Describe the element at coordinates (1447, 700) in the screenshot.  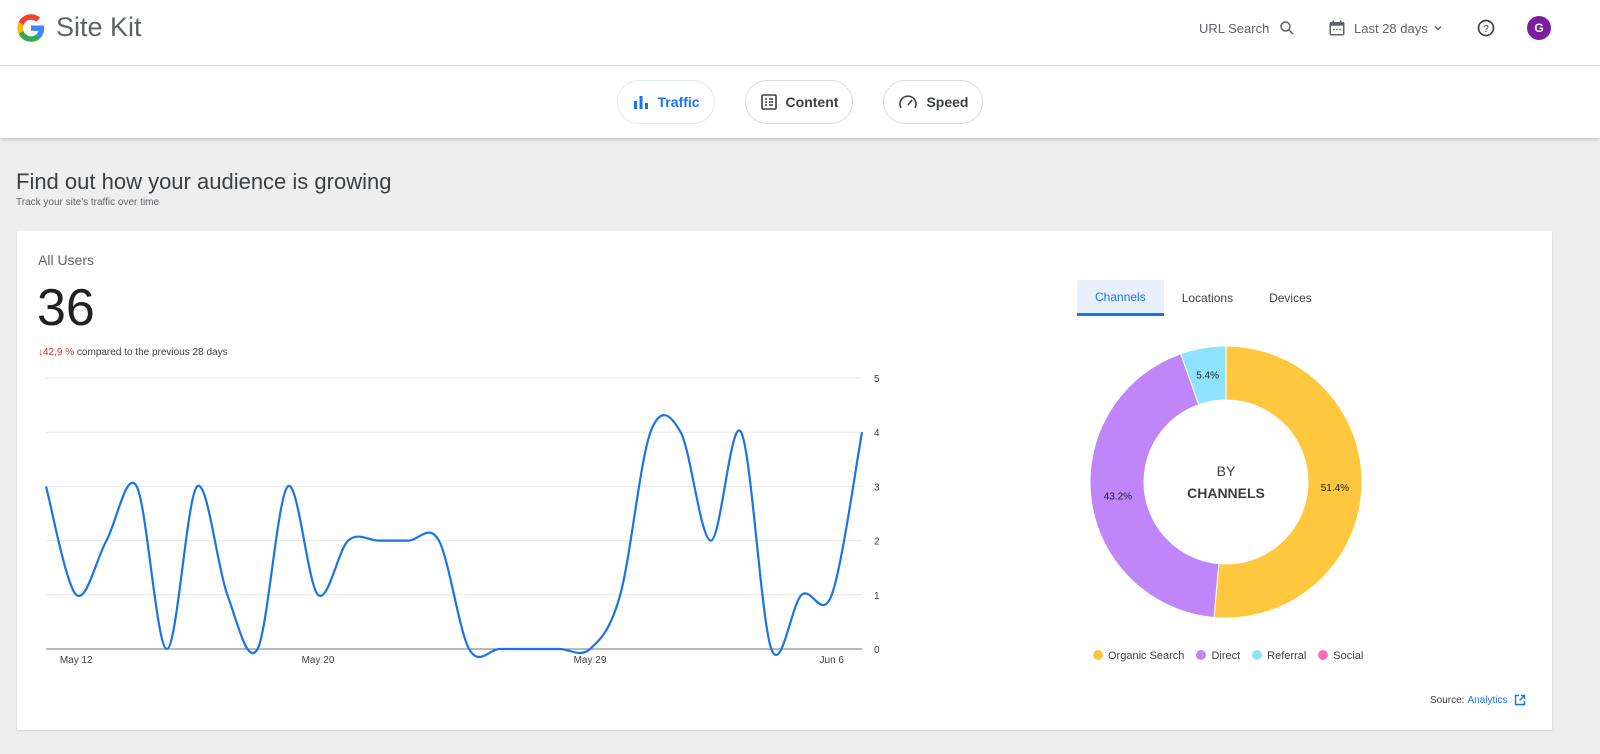
I see `source-label: Source:` at that location.